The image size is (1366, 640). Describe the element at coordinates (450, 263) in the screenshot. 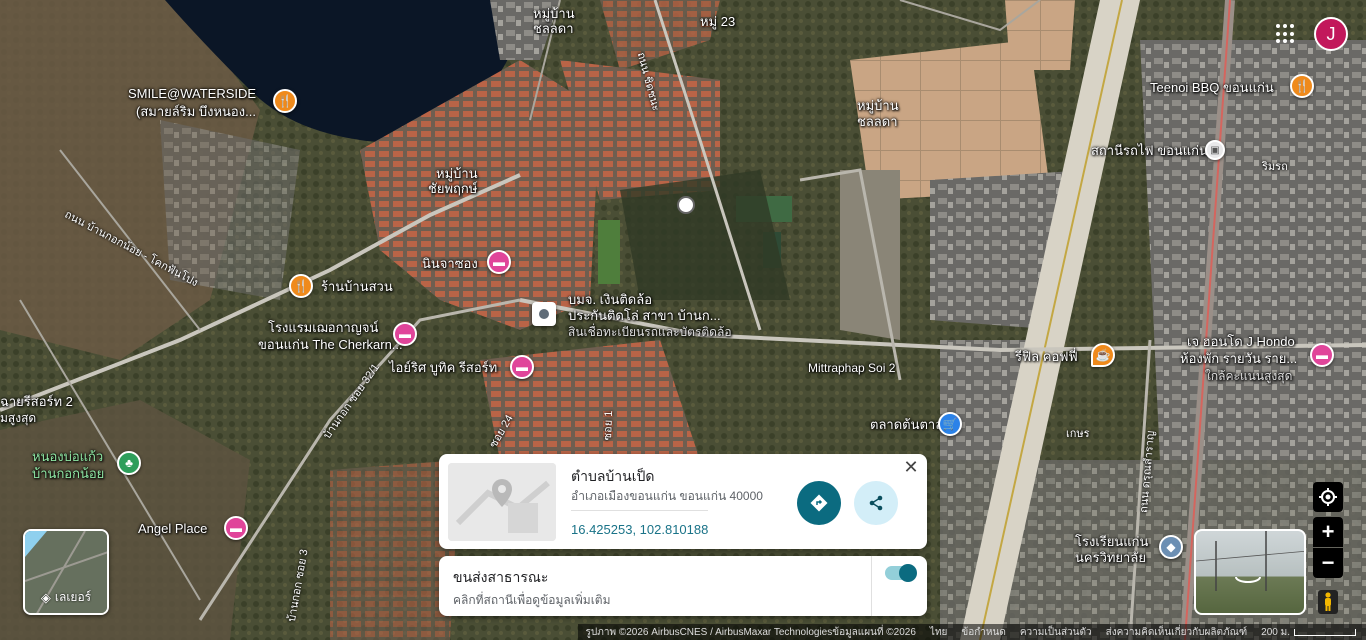

I see `poi-name: นินจาซอง` at that location.